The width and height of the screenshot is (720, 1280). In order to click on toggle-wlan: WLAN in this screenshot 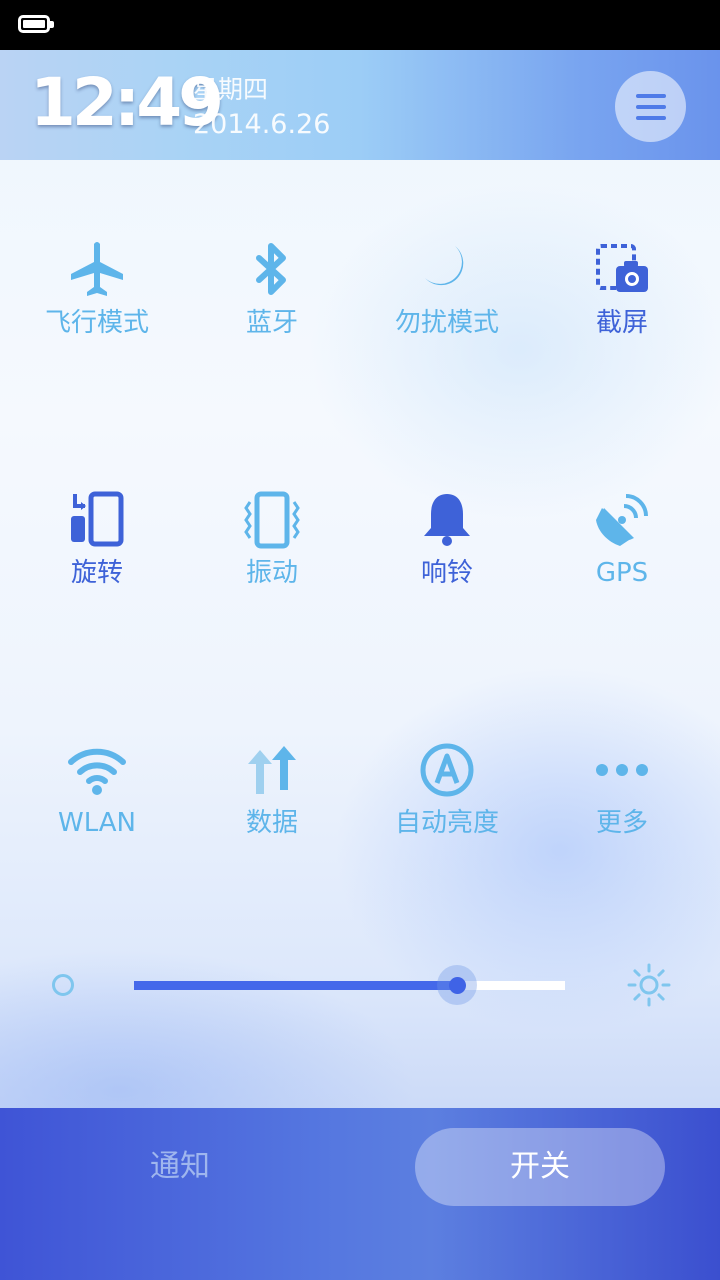, I will do `click(97, 805)`.